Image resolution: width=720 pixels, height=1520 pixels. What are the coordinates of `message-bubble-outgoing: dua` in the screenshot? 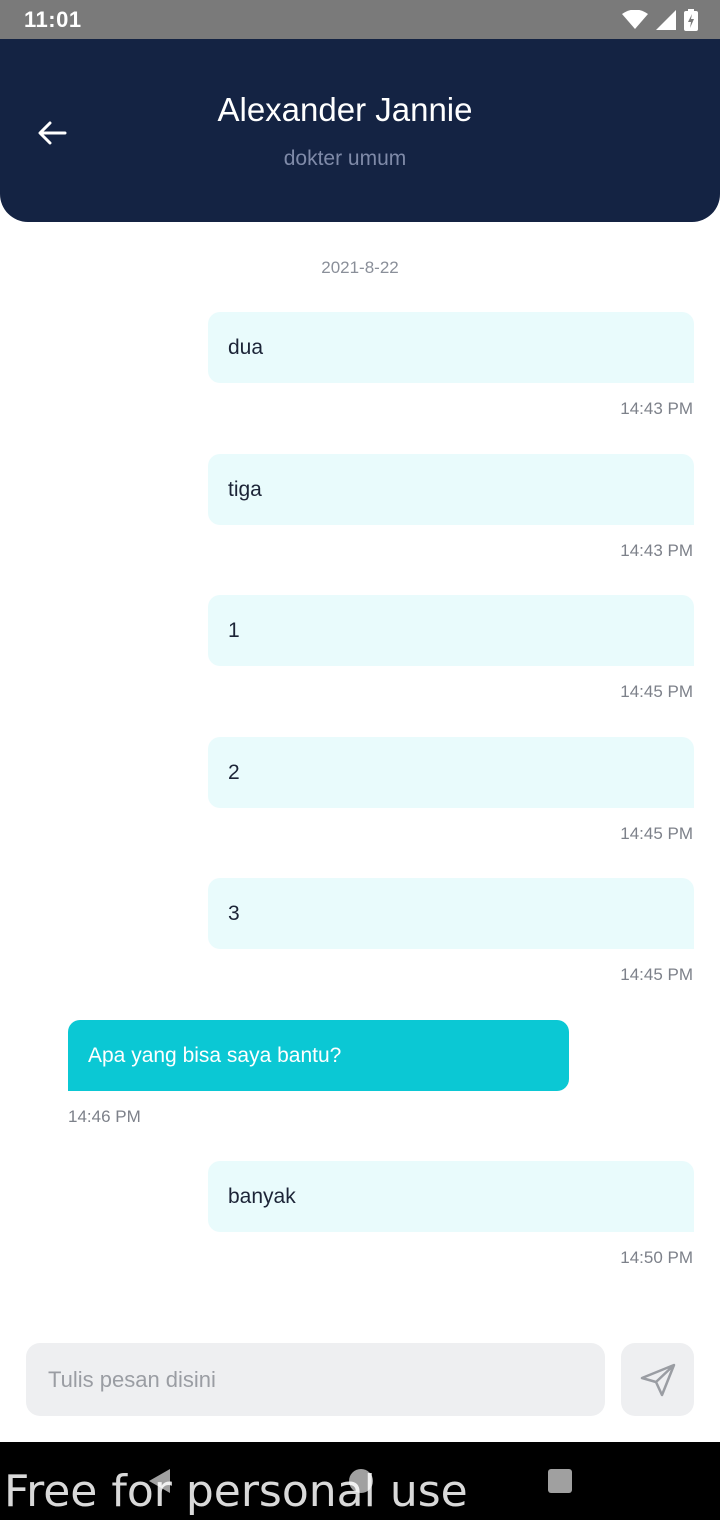 It's located at (451, 347).